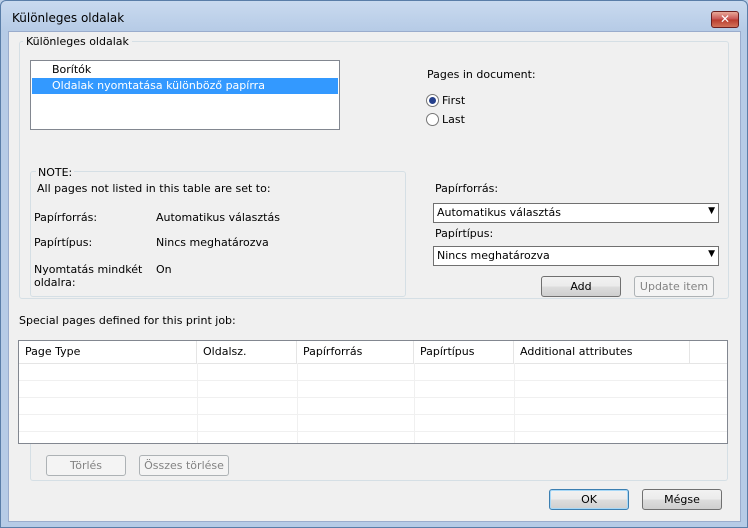  What do you see at coordinates (164, 269) in the screenshot?
I see `note-duplex-value: On` at bounding box center [164, 269].